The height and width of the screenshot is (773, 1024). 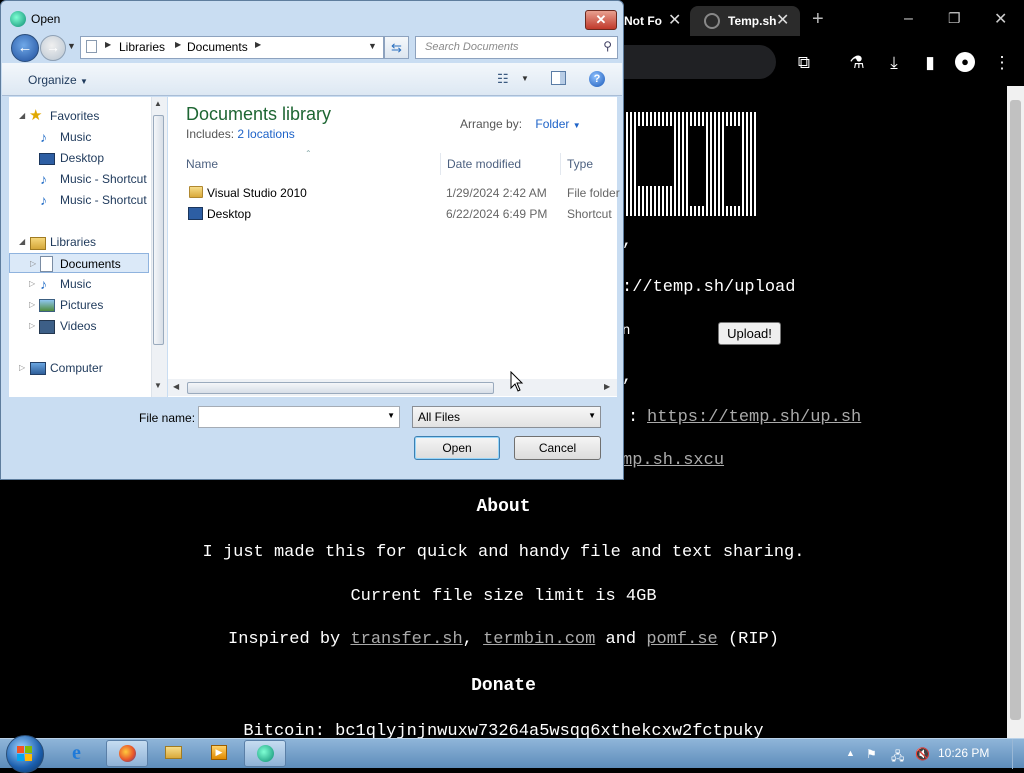 I want to click on nav-favorites: ◢ ★ Favorites, so click(x=80, y=116).